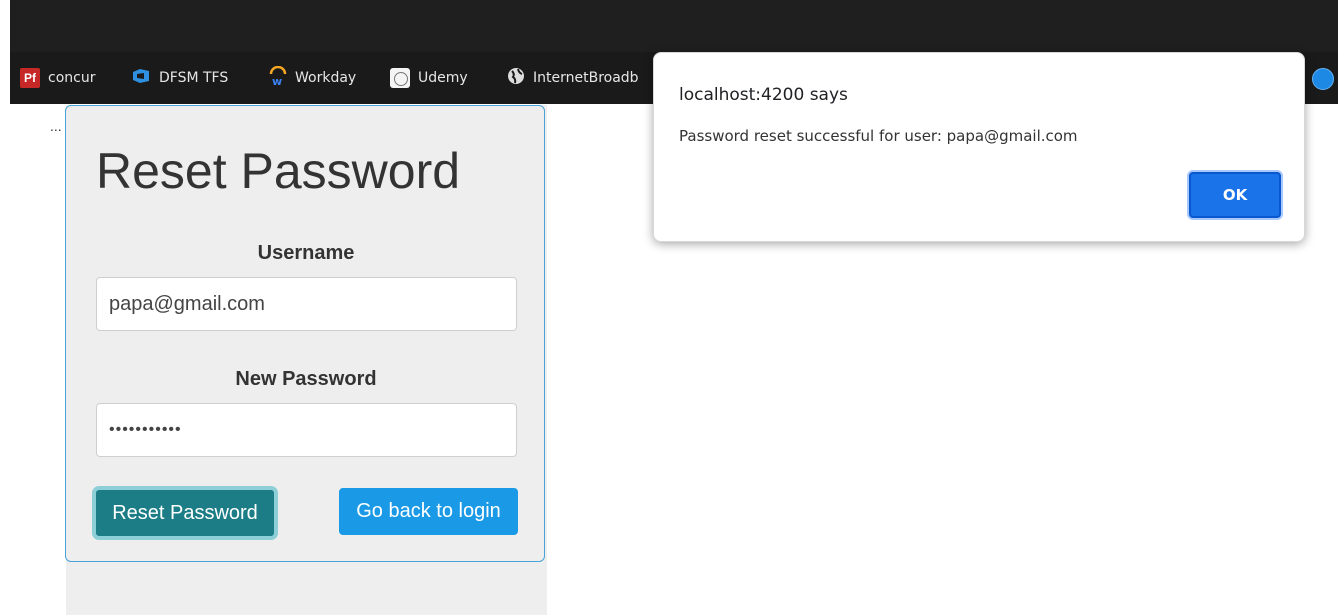  Describe the element at coordinates (1323, 79) in the screenshot. I see `dell-icon` at that location.